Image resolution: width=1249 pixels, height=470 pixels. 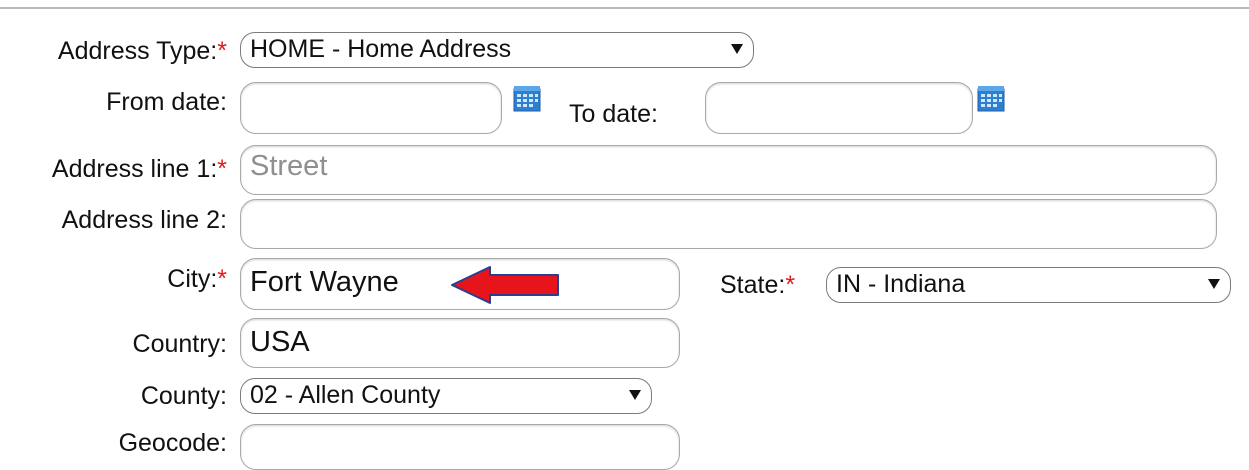 What do you see at coordinates (728, 224) in the screenshot?
I see `address-line2-field` at bounding box center [728, 224].